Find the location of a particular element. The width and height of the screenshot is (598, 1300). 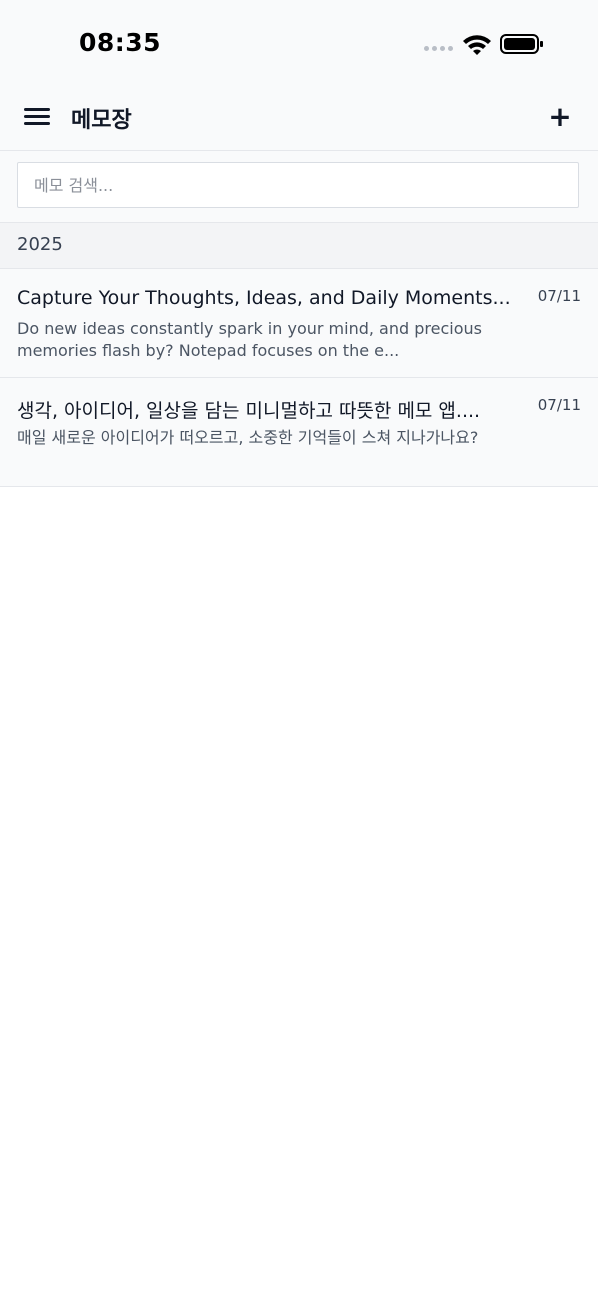

status-bar: 08:35 is located at coordinates (299, 44).